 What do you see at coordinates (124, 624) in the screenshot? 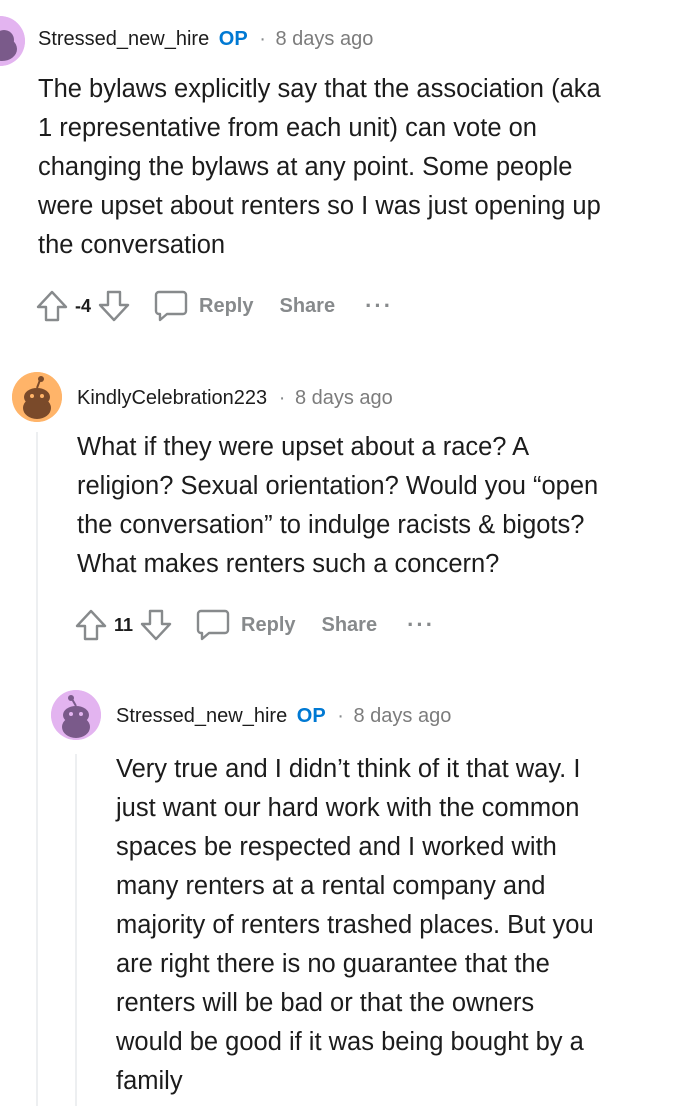
I see `vote-score: 11` at bounding box center [124, 624].